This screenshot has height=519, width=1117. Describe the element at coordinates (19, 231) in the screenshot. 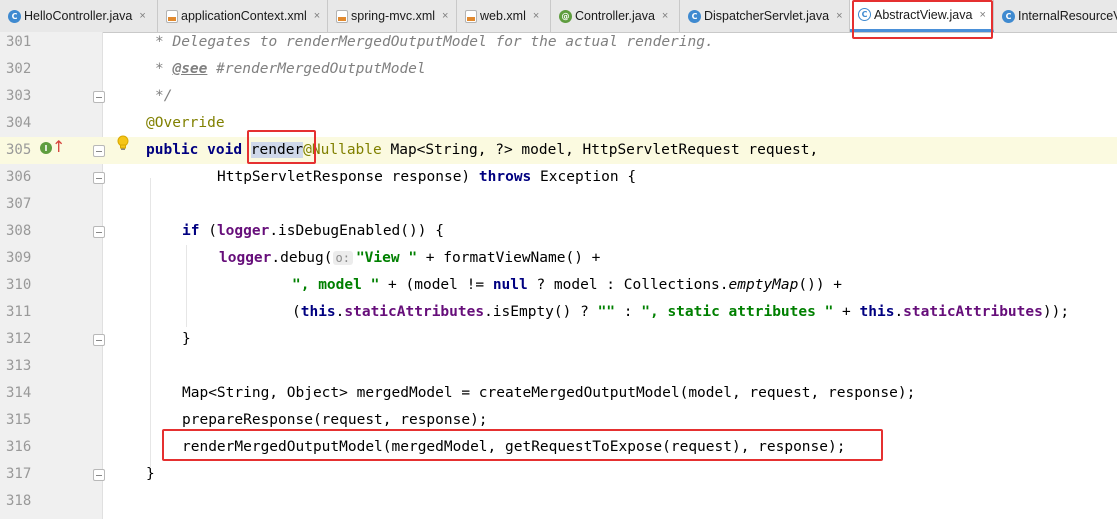

I see `line-number: 308` at that location.